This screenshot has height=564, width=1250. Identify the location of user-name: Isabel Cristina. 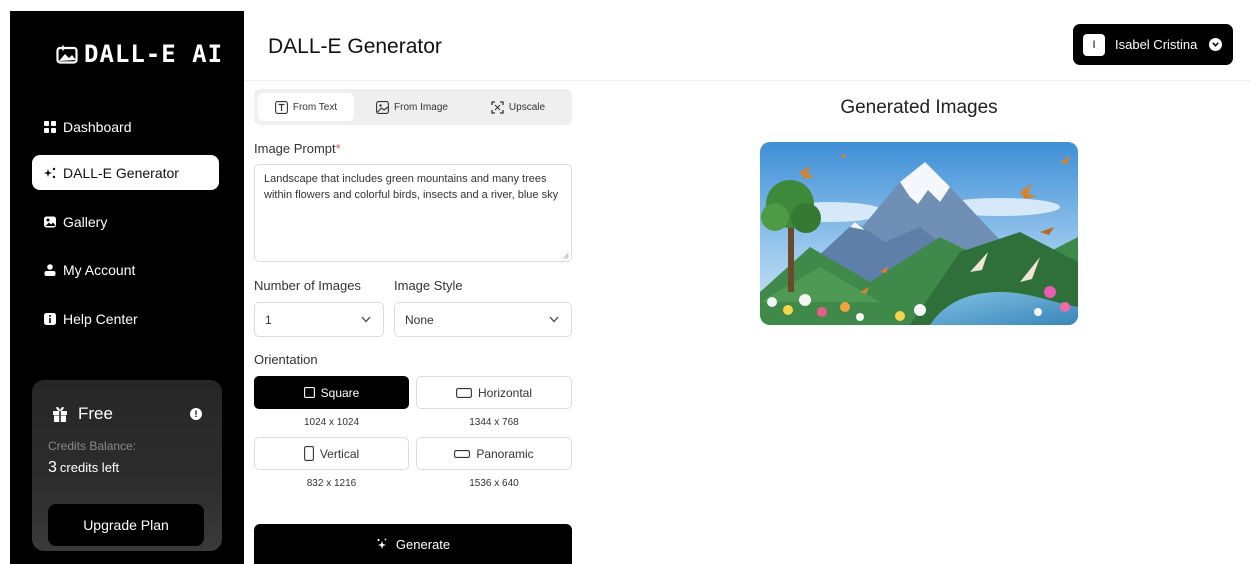
(1156, 44).